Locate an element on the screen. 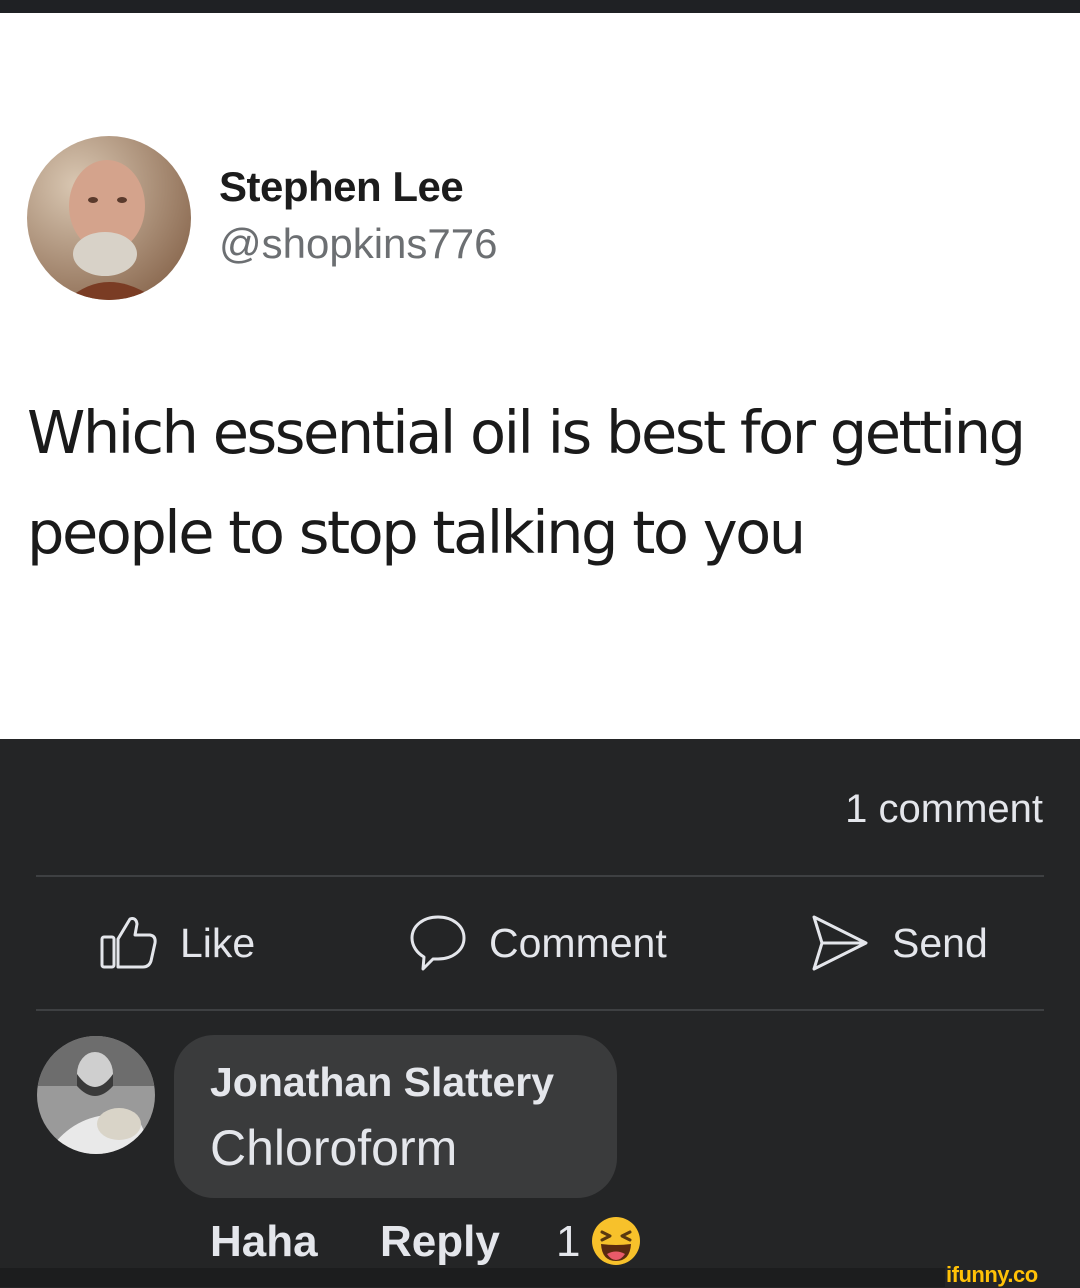 This screenshot has height=1288, width=1080. reaction-count: 1 is located at coordinates (568, 1242).